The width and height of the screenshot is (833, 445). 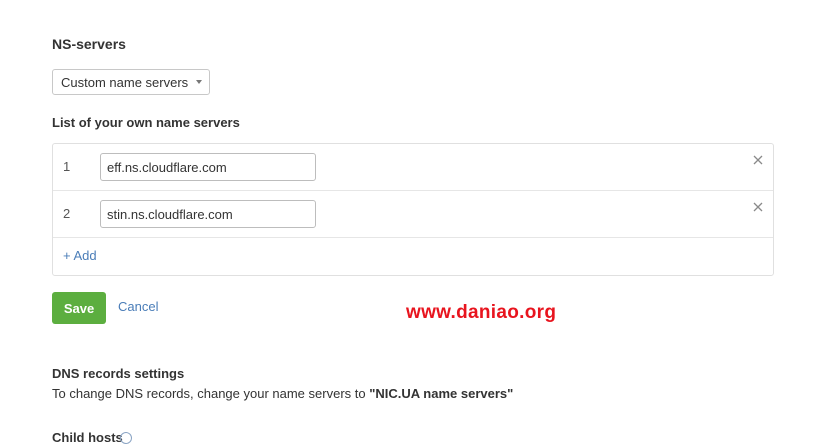 What do you see at coordinates (125, 82) in the screenshot?
I see `ns-type-select-value: Custom name servers` at bounding box center [125, 82].